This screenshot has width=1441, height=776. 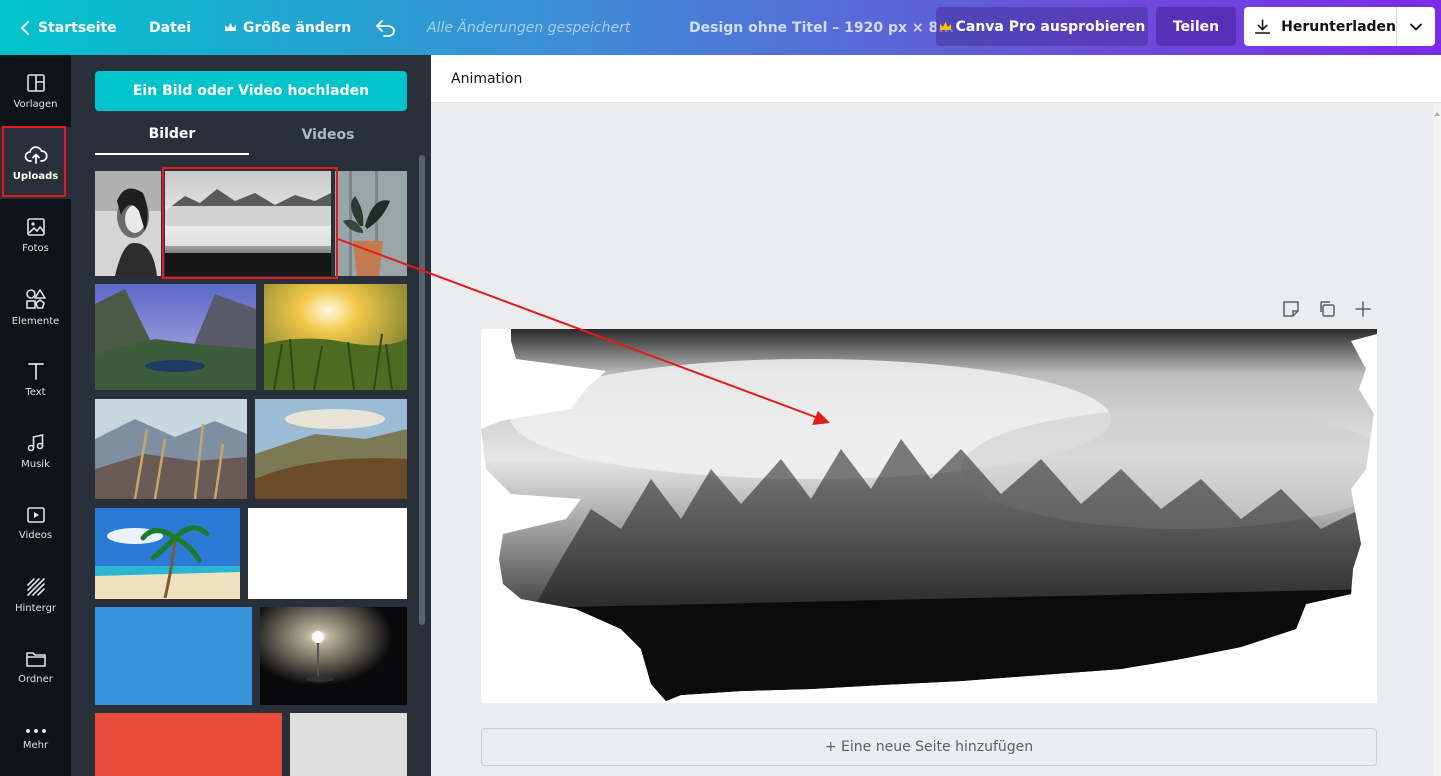 I want to click on animation-button: Animation, so click(x=486, y=79).